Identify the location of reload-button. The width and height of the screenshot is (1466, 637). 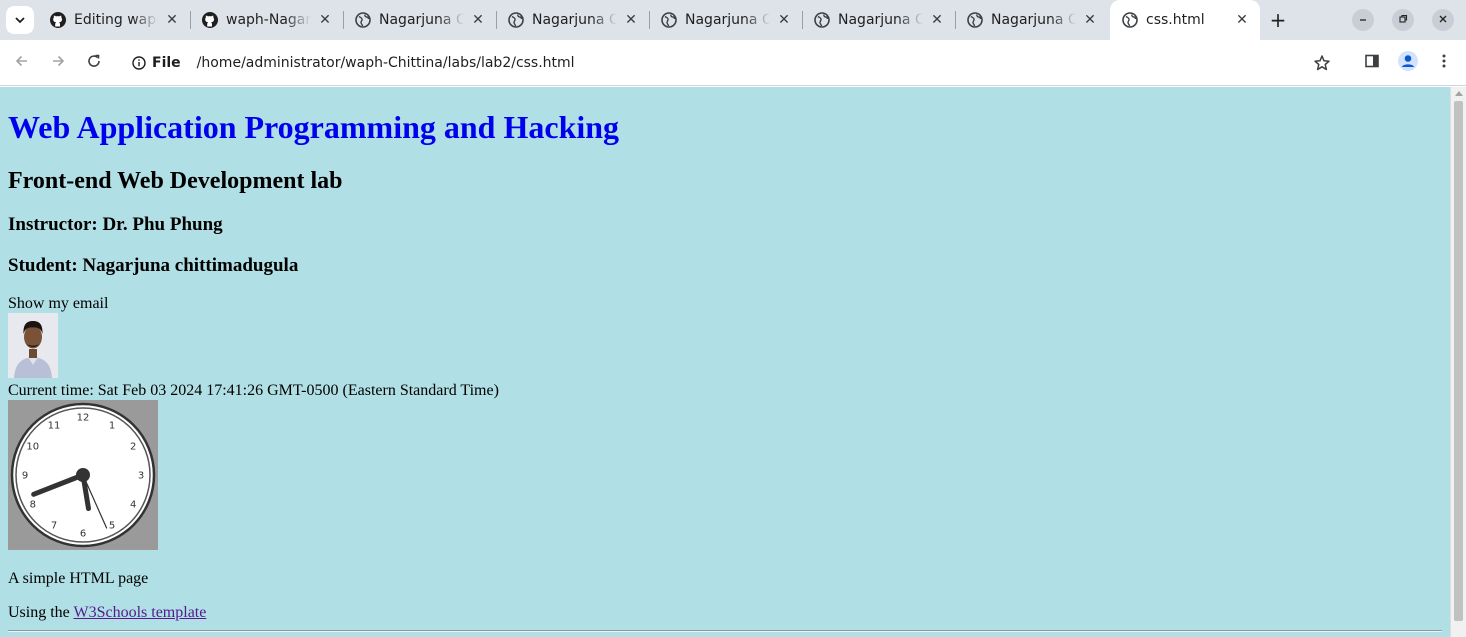
(94, 63).